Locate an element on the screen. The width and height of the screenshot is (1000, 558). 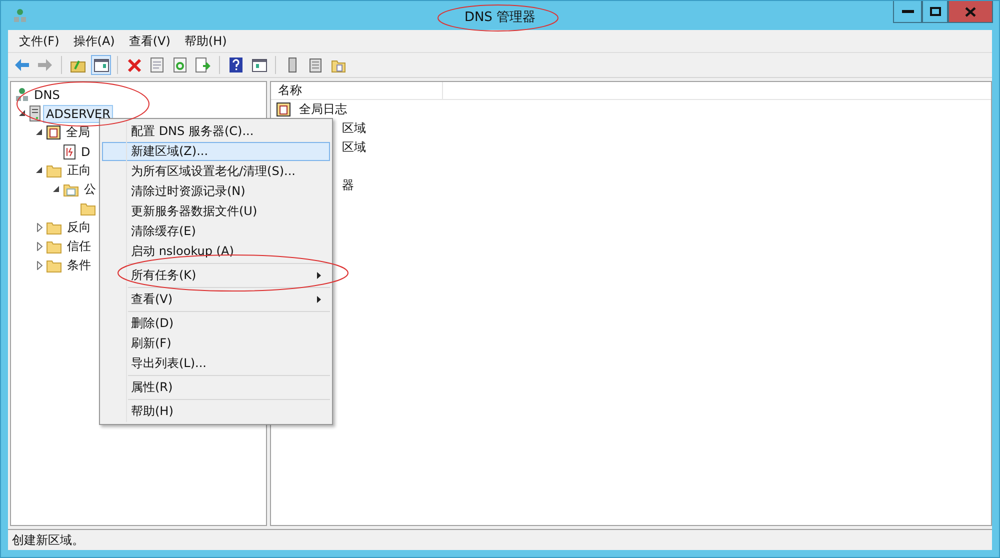
console-tree-icon is located at coordinates (101, 65).